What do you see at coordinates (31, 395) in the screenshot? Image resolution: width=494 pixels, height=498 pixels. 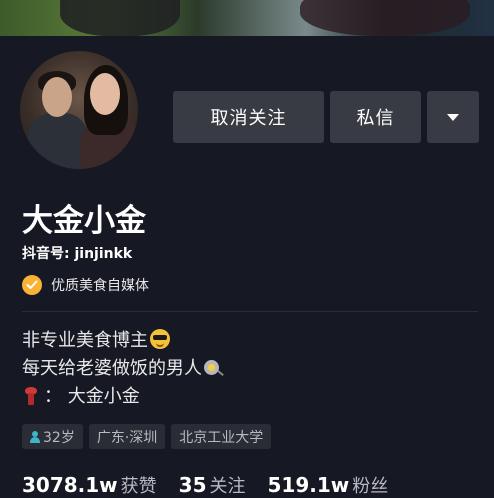 I see `scarf-icon` at bounding box center [31, 395].